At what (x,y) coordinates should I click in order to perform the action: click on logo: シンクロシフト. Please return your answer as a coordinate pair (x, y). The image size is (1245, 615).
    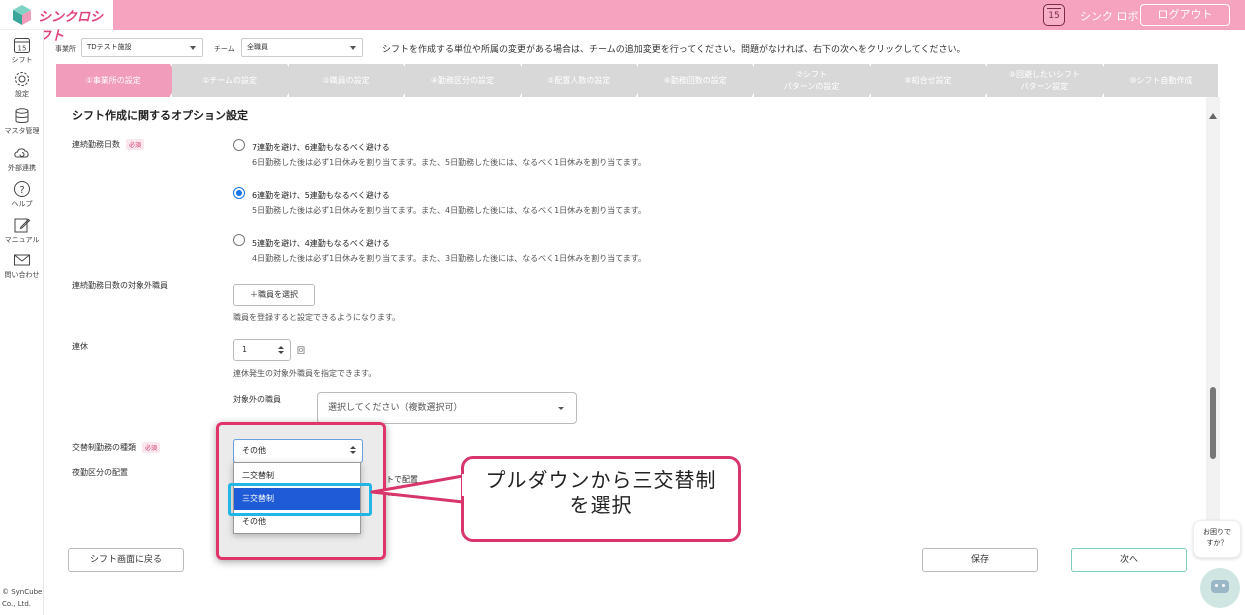
    Looking at the image, I should click on (56, 22).